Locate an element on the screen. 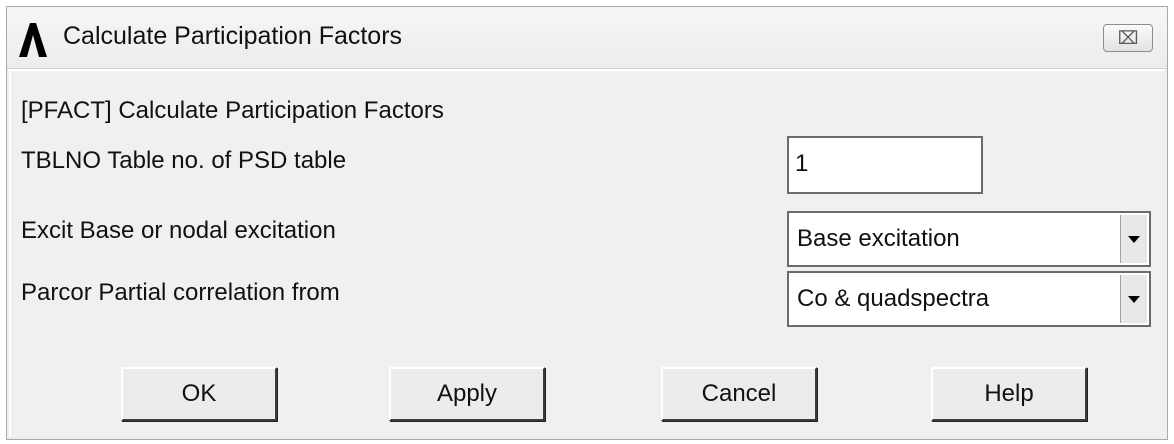 The width and height of the screenshot is (1174, 444). ok-button: OK is located at coordinates (199, 394).